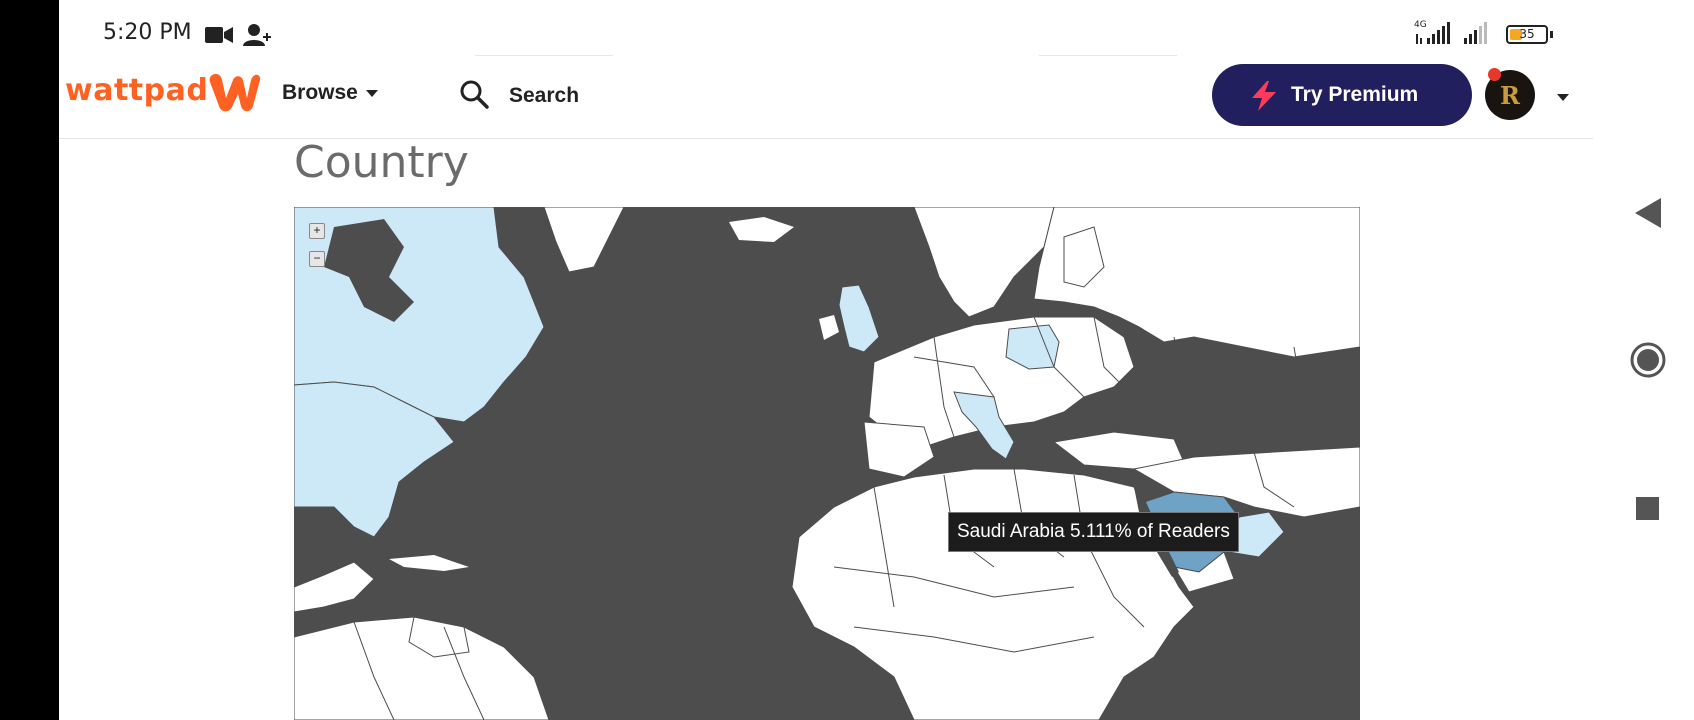 The width and height of the screenshot is (1694, 720). I want to click on search-button: Search, so click(544, 96).